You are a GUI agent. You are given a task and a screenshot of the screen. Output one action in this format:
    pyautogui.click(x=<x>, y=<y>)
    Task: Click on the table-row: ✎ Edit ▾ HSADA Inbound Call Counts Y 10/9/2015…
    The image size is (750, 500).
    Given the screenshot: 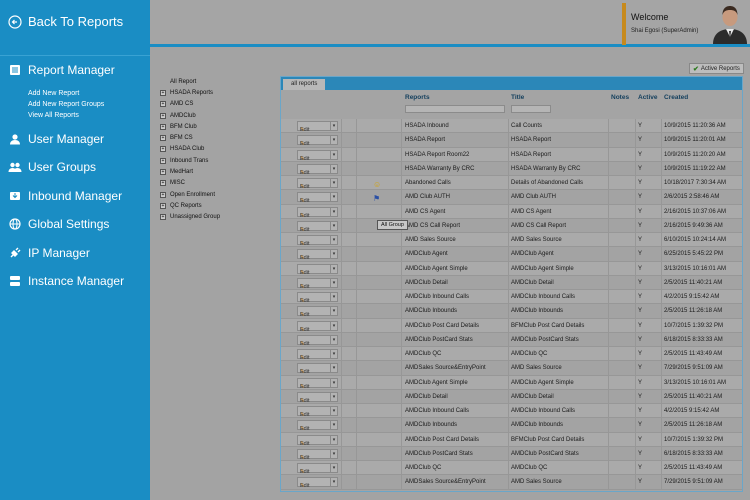 What is the action you would take?
    pyautogui.click(x=511, y=126)
    